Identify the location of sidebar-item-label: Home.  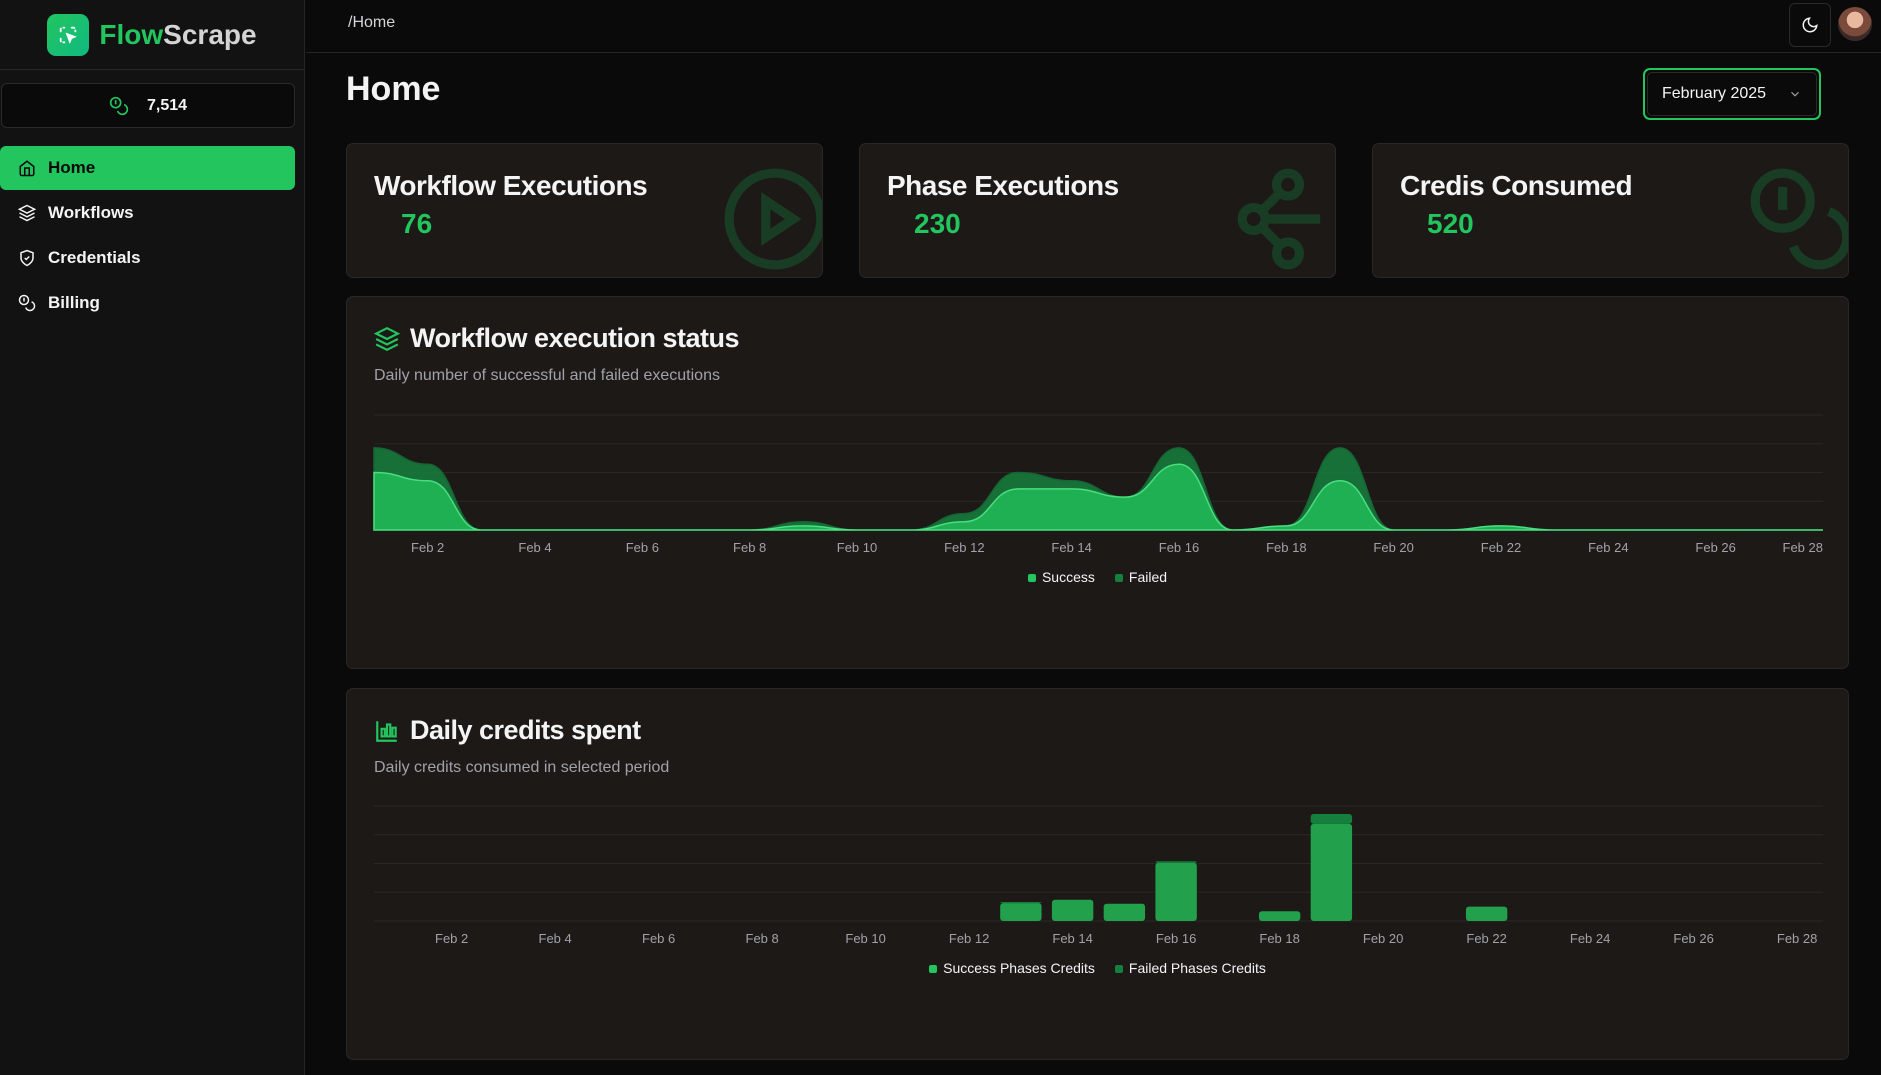
(72, 167).